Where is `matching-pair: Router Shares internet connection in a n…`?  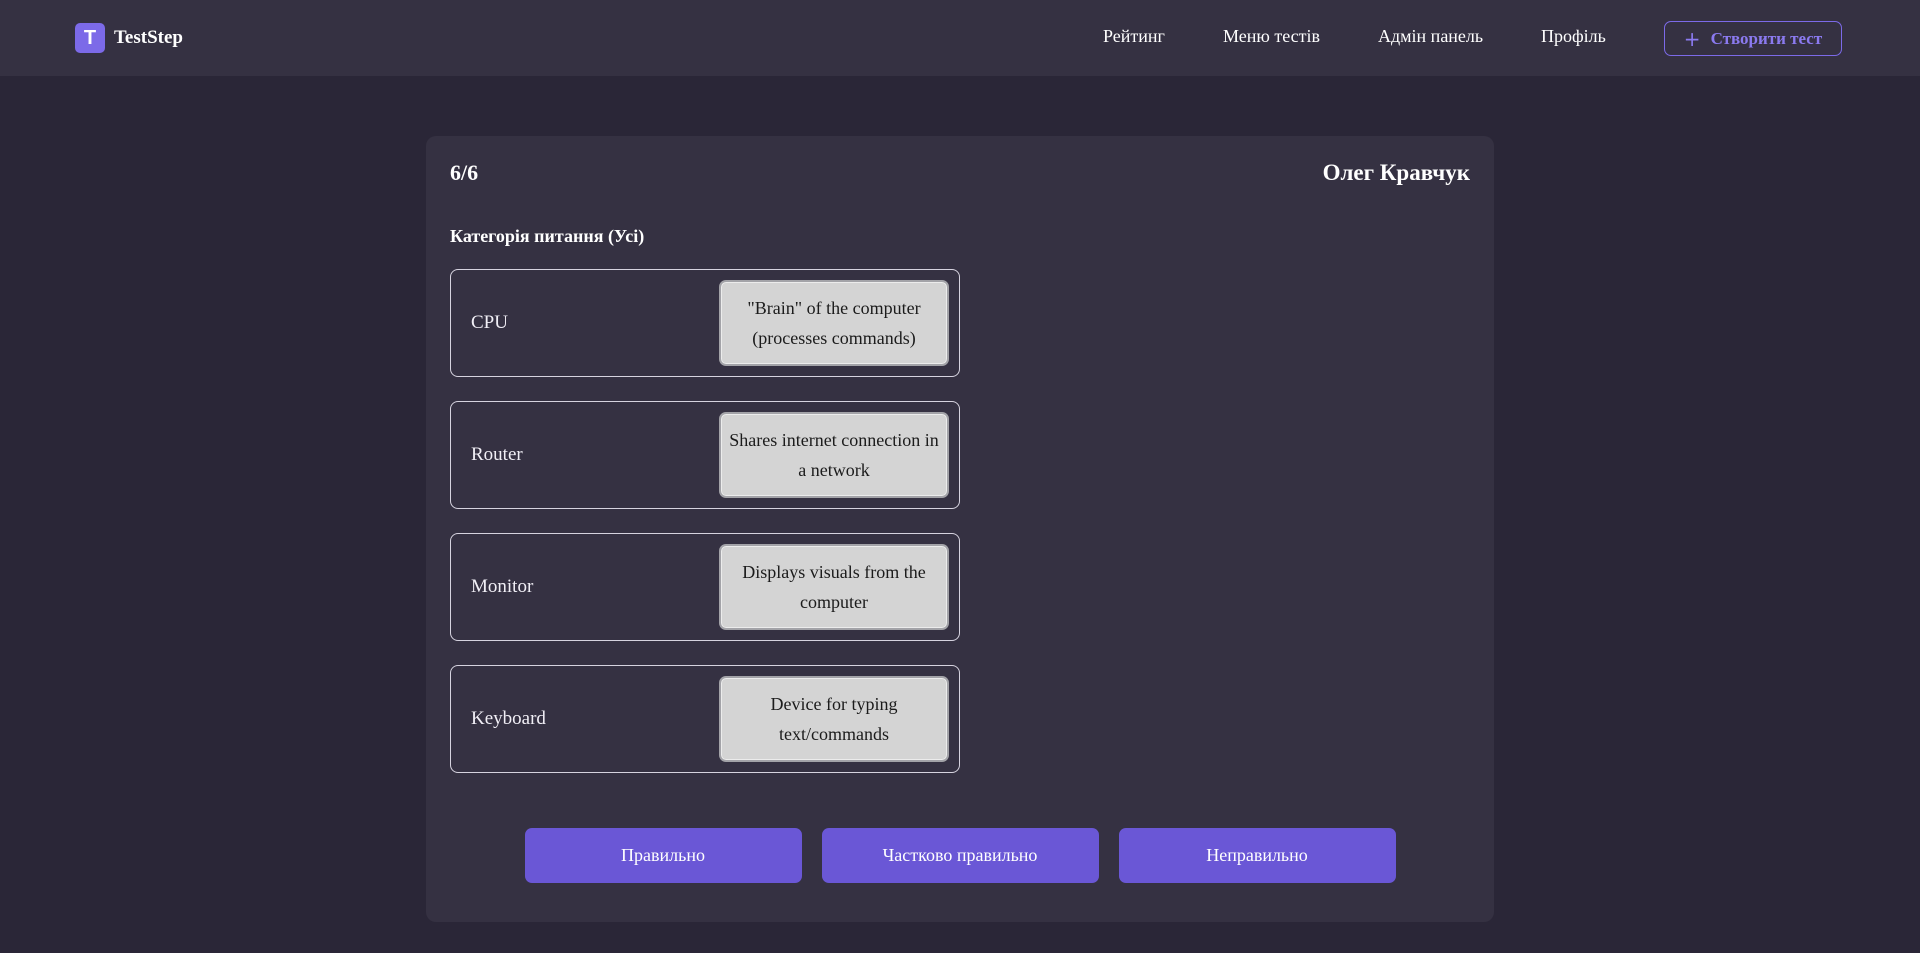
matching-pair: Router Shares internet connection in a n… is located at coordinates (705, 455).